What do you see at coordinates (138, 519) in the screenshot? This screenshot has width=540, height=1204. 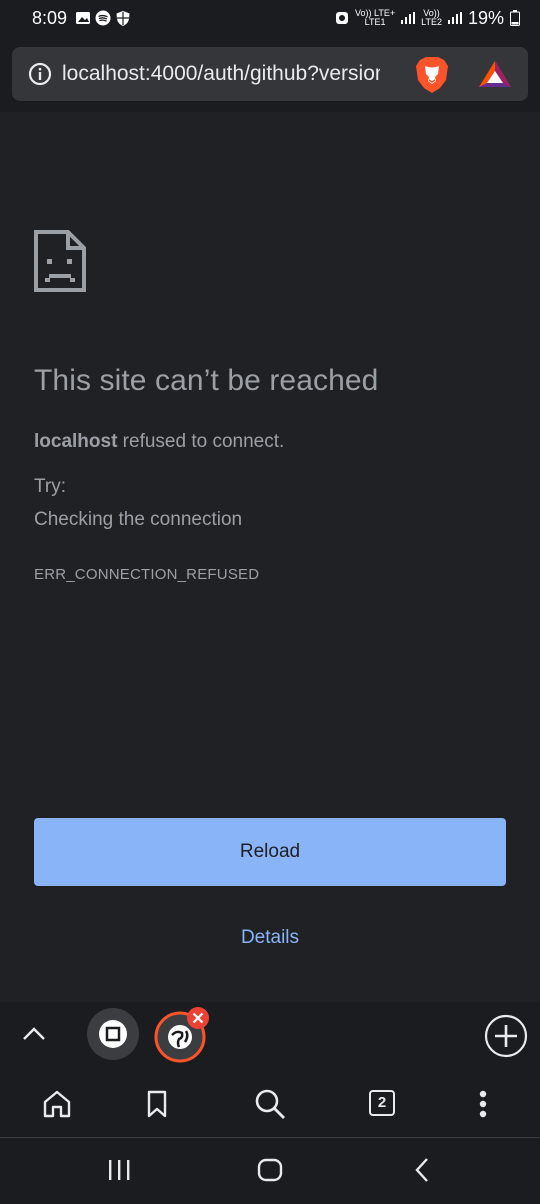 I see `suggestion-item: Checking the connection` at bounding box center [138, 519].